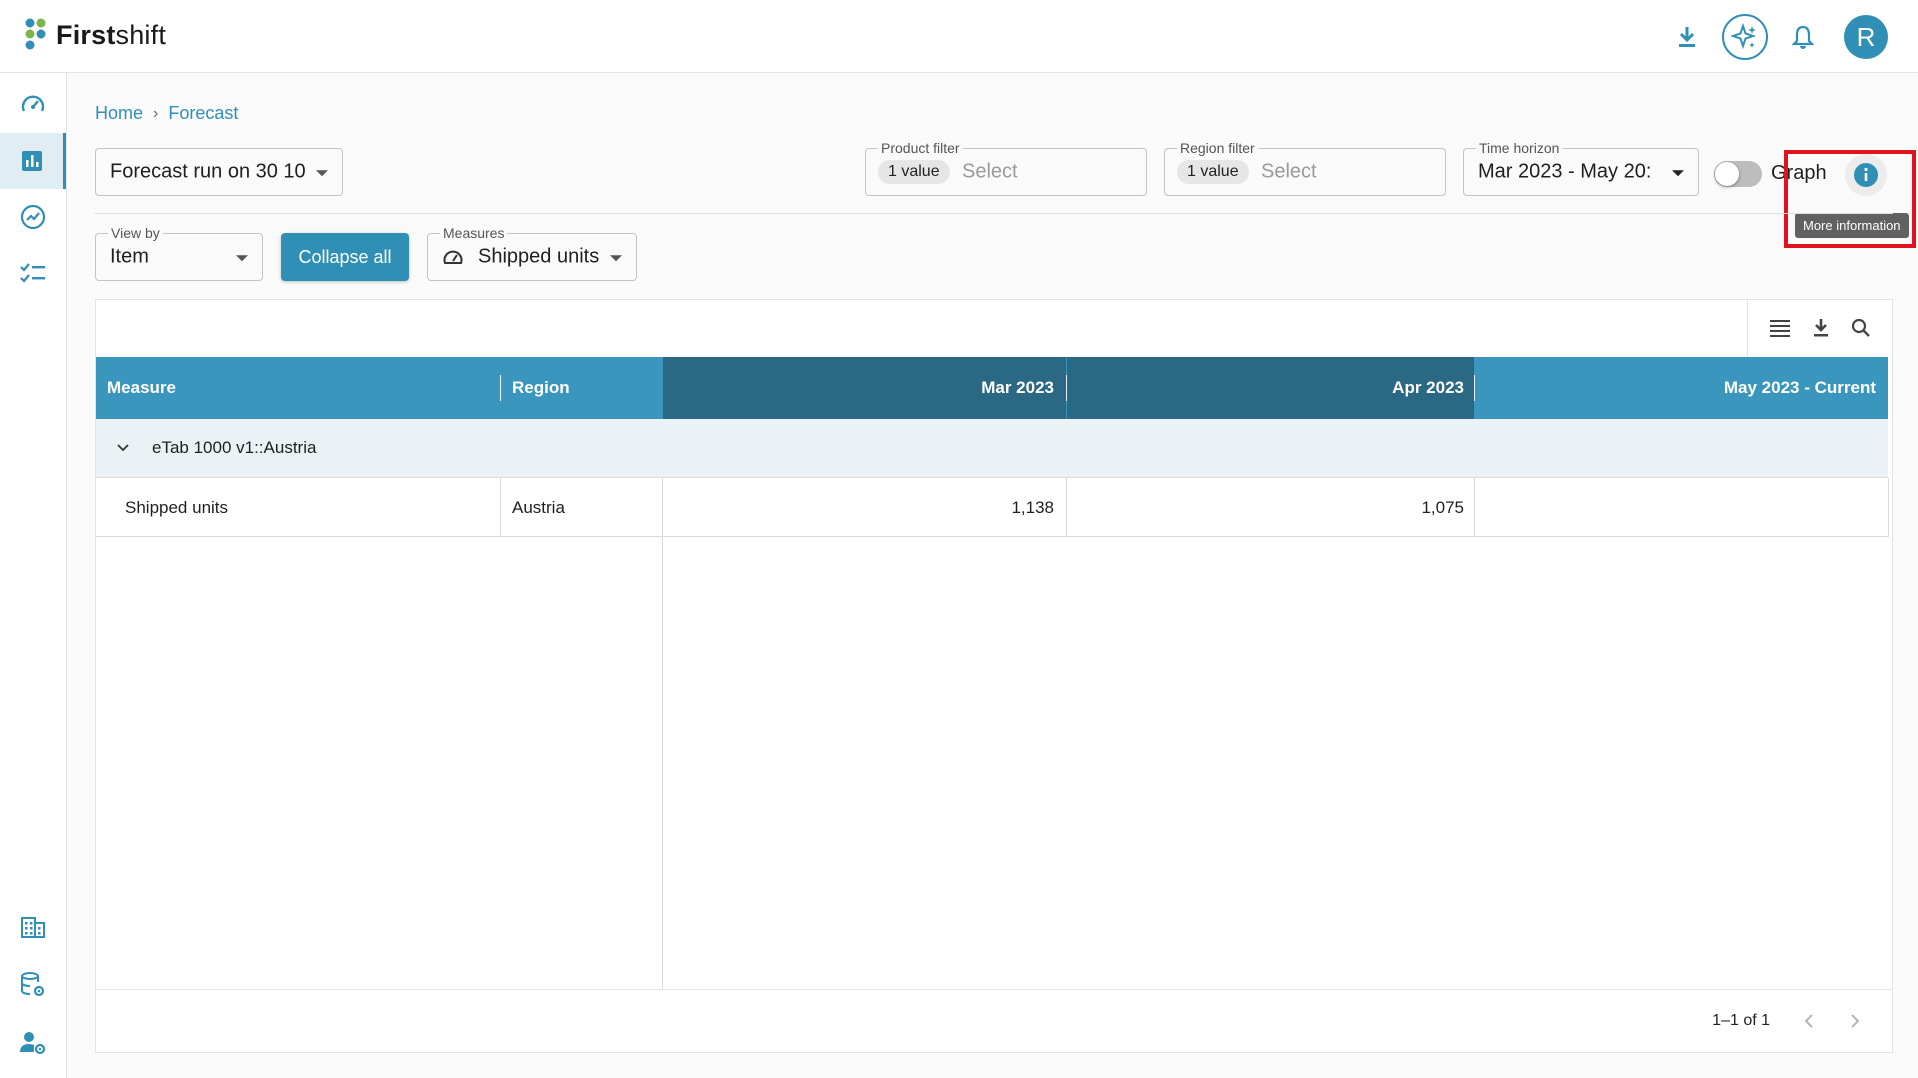 The image size is (1918, 1078). What do you see at coordinates (129, 256) in the screenshot?
I see `view-by-value: Item` at bounding box center [129, 256].